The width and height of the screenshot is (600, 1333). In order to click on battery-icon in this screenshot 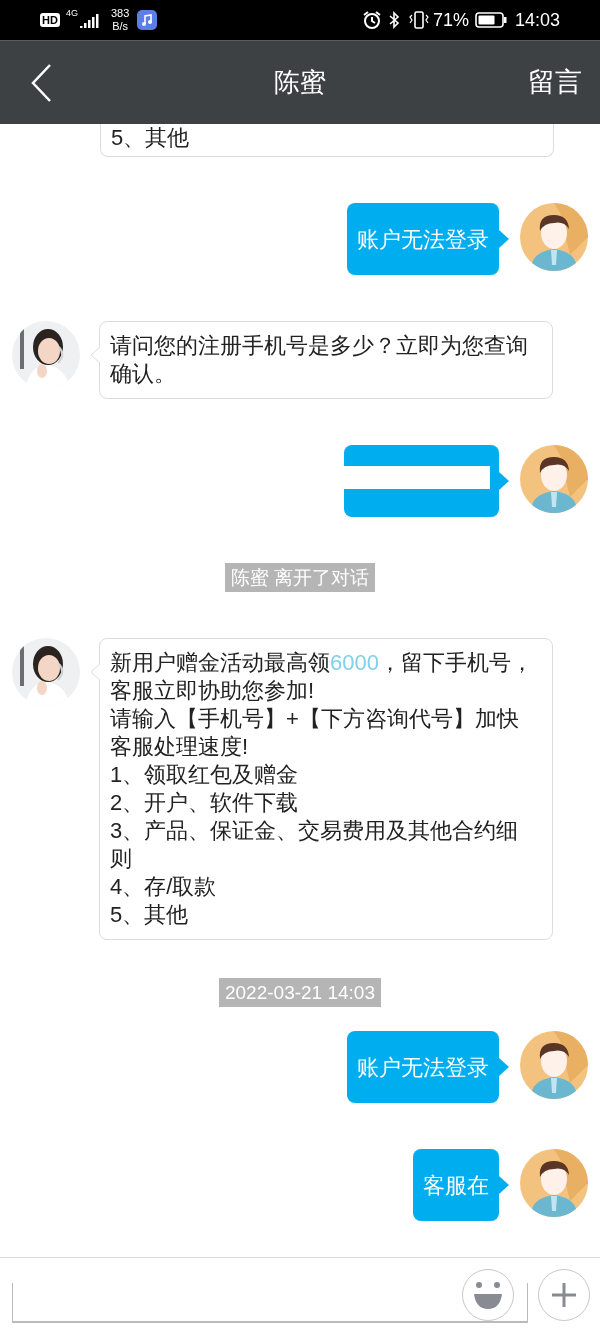, I will do `click(490, 20)`.